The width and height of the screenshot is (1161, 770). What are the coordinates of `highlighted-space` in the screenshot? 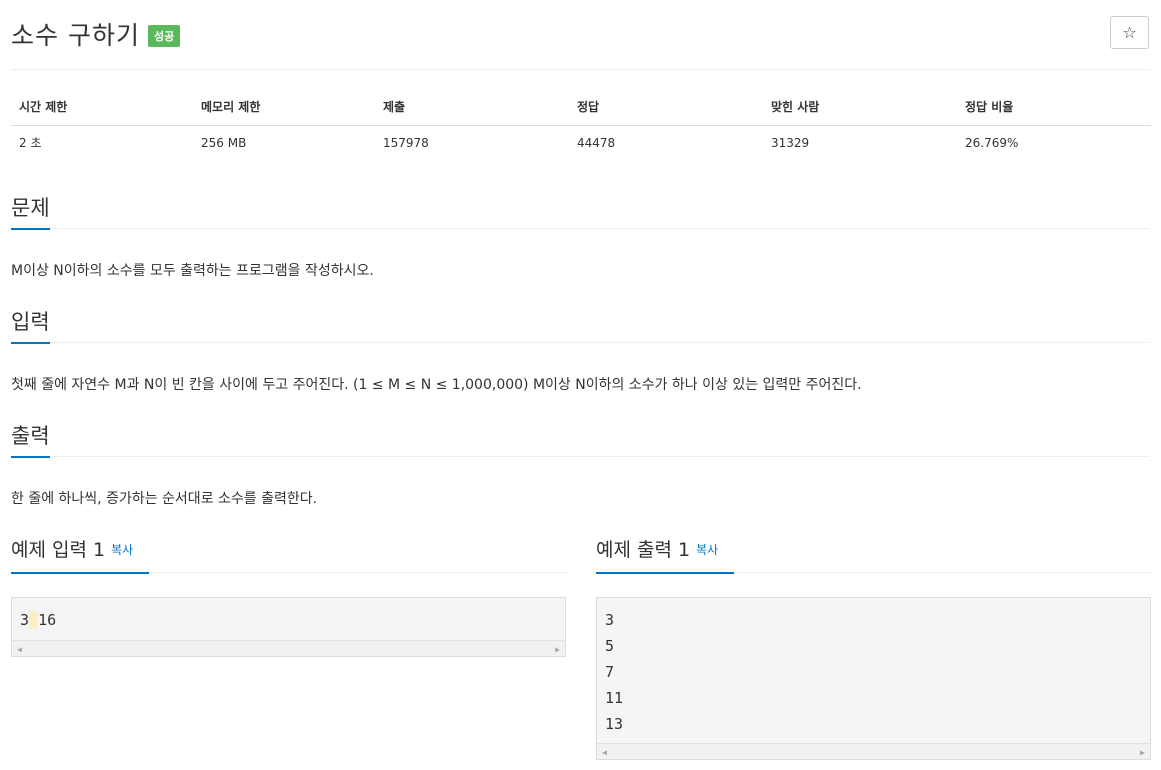 It's located at (34, 620).